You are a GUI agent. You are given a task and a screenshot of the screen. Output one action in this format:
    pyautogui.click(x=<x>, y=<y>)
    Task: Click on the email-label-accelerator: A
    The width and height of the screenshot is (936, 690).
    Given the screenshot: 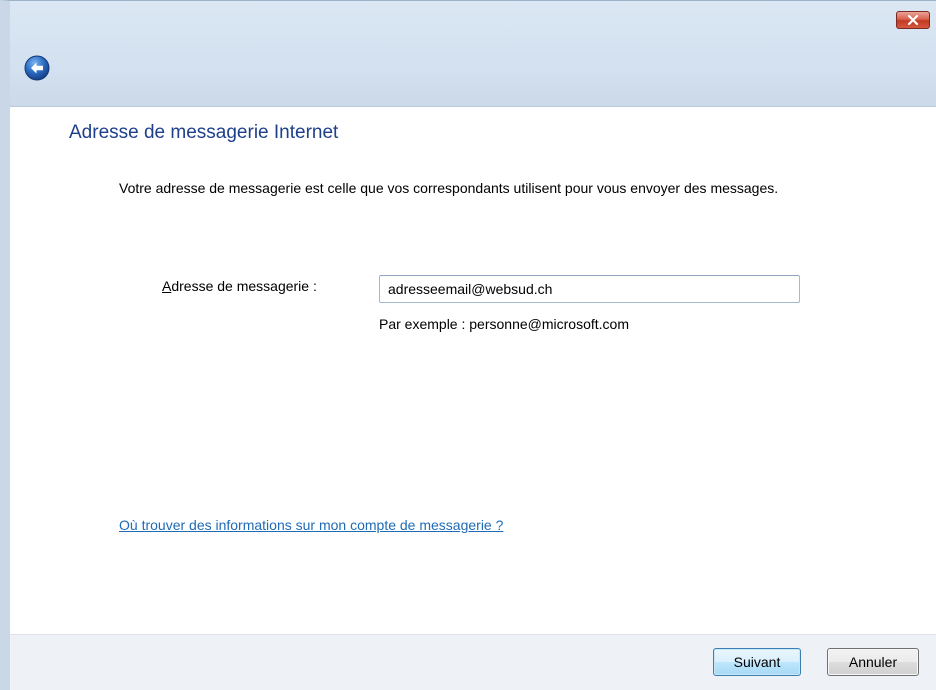 What is the action you would take?
    pyautogui.click(x=167, y=286)
    